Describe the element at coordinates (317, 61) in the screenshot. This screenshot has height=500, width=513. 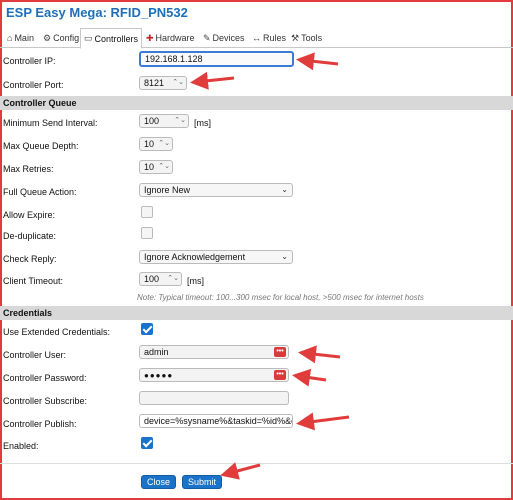
I see `arrow-ip` at that location.